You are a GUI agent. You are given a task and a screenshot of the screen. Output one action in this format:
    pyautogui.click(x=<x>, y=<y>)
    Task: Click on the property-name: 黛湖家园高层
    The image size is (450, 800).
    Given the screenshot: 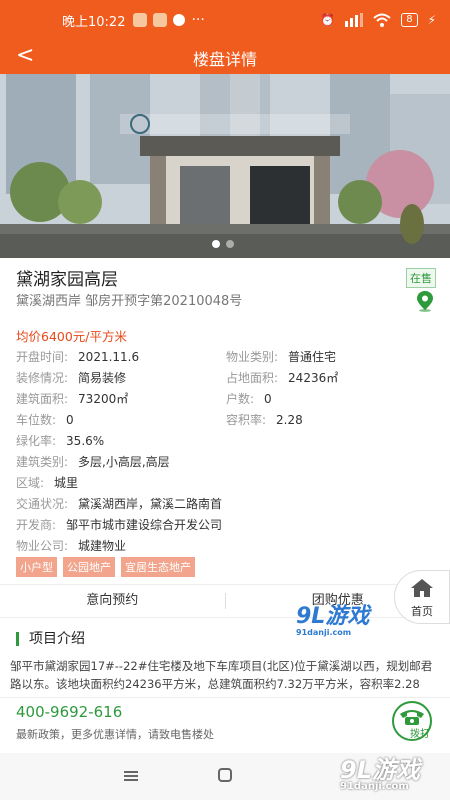 What is the action you would take?
    pyautogui.click(x=67, y=280)
    